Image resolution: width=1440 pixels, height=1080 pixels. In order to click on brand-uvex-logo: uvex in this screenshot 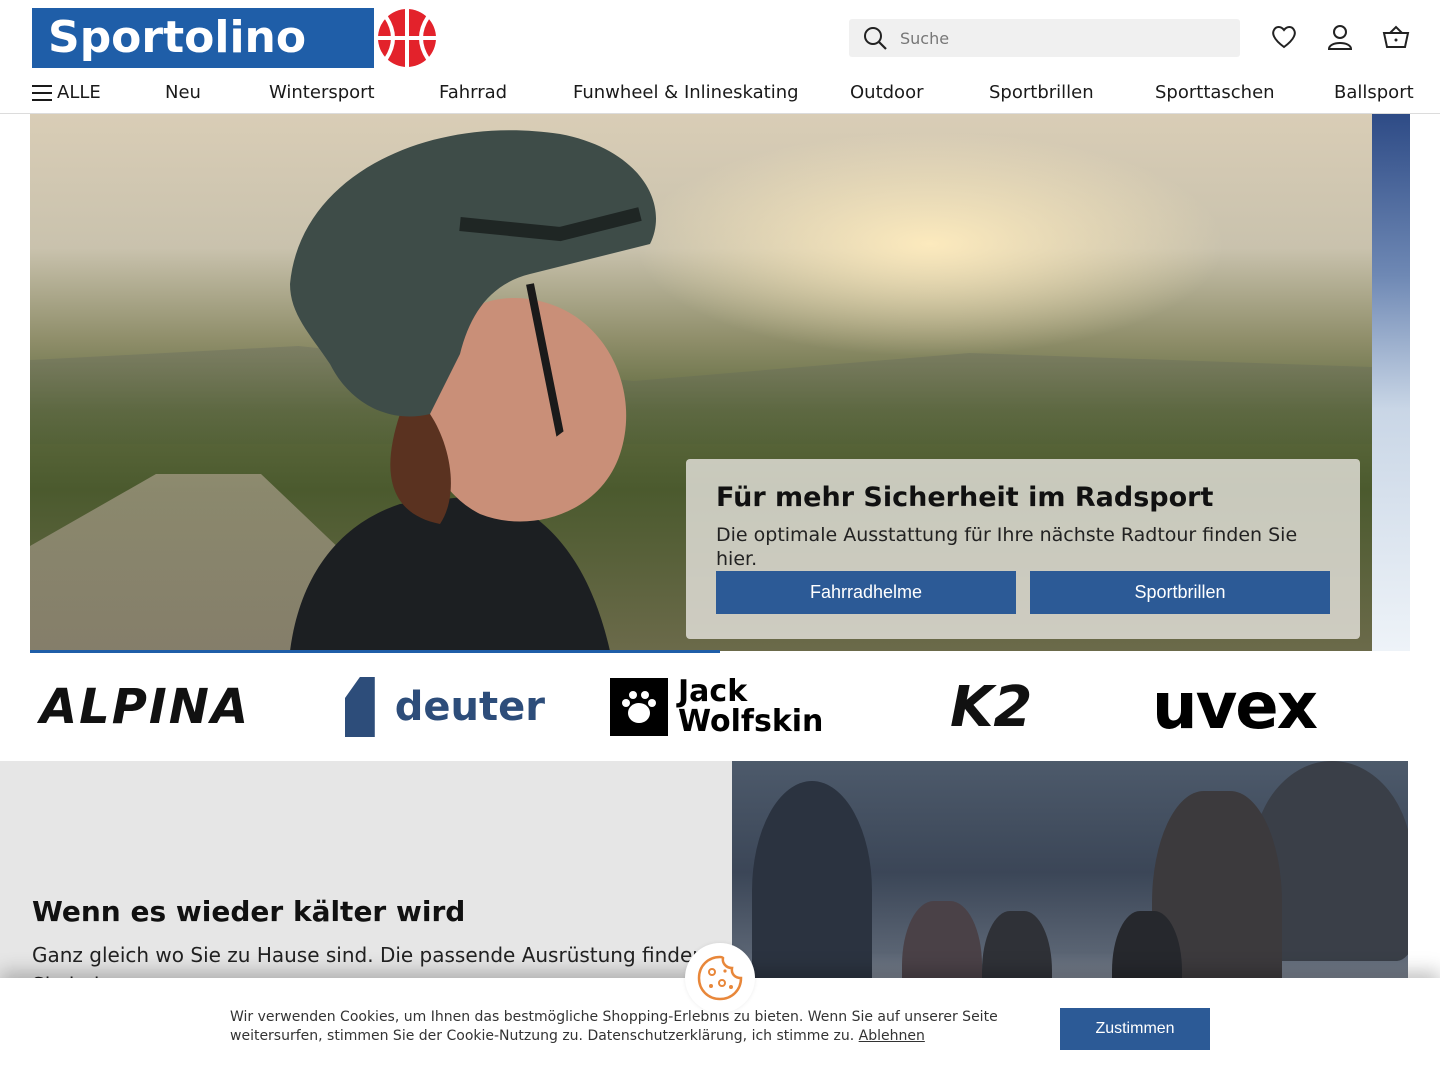, I will do `click(1272, 707)`.